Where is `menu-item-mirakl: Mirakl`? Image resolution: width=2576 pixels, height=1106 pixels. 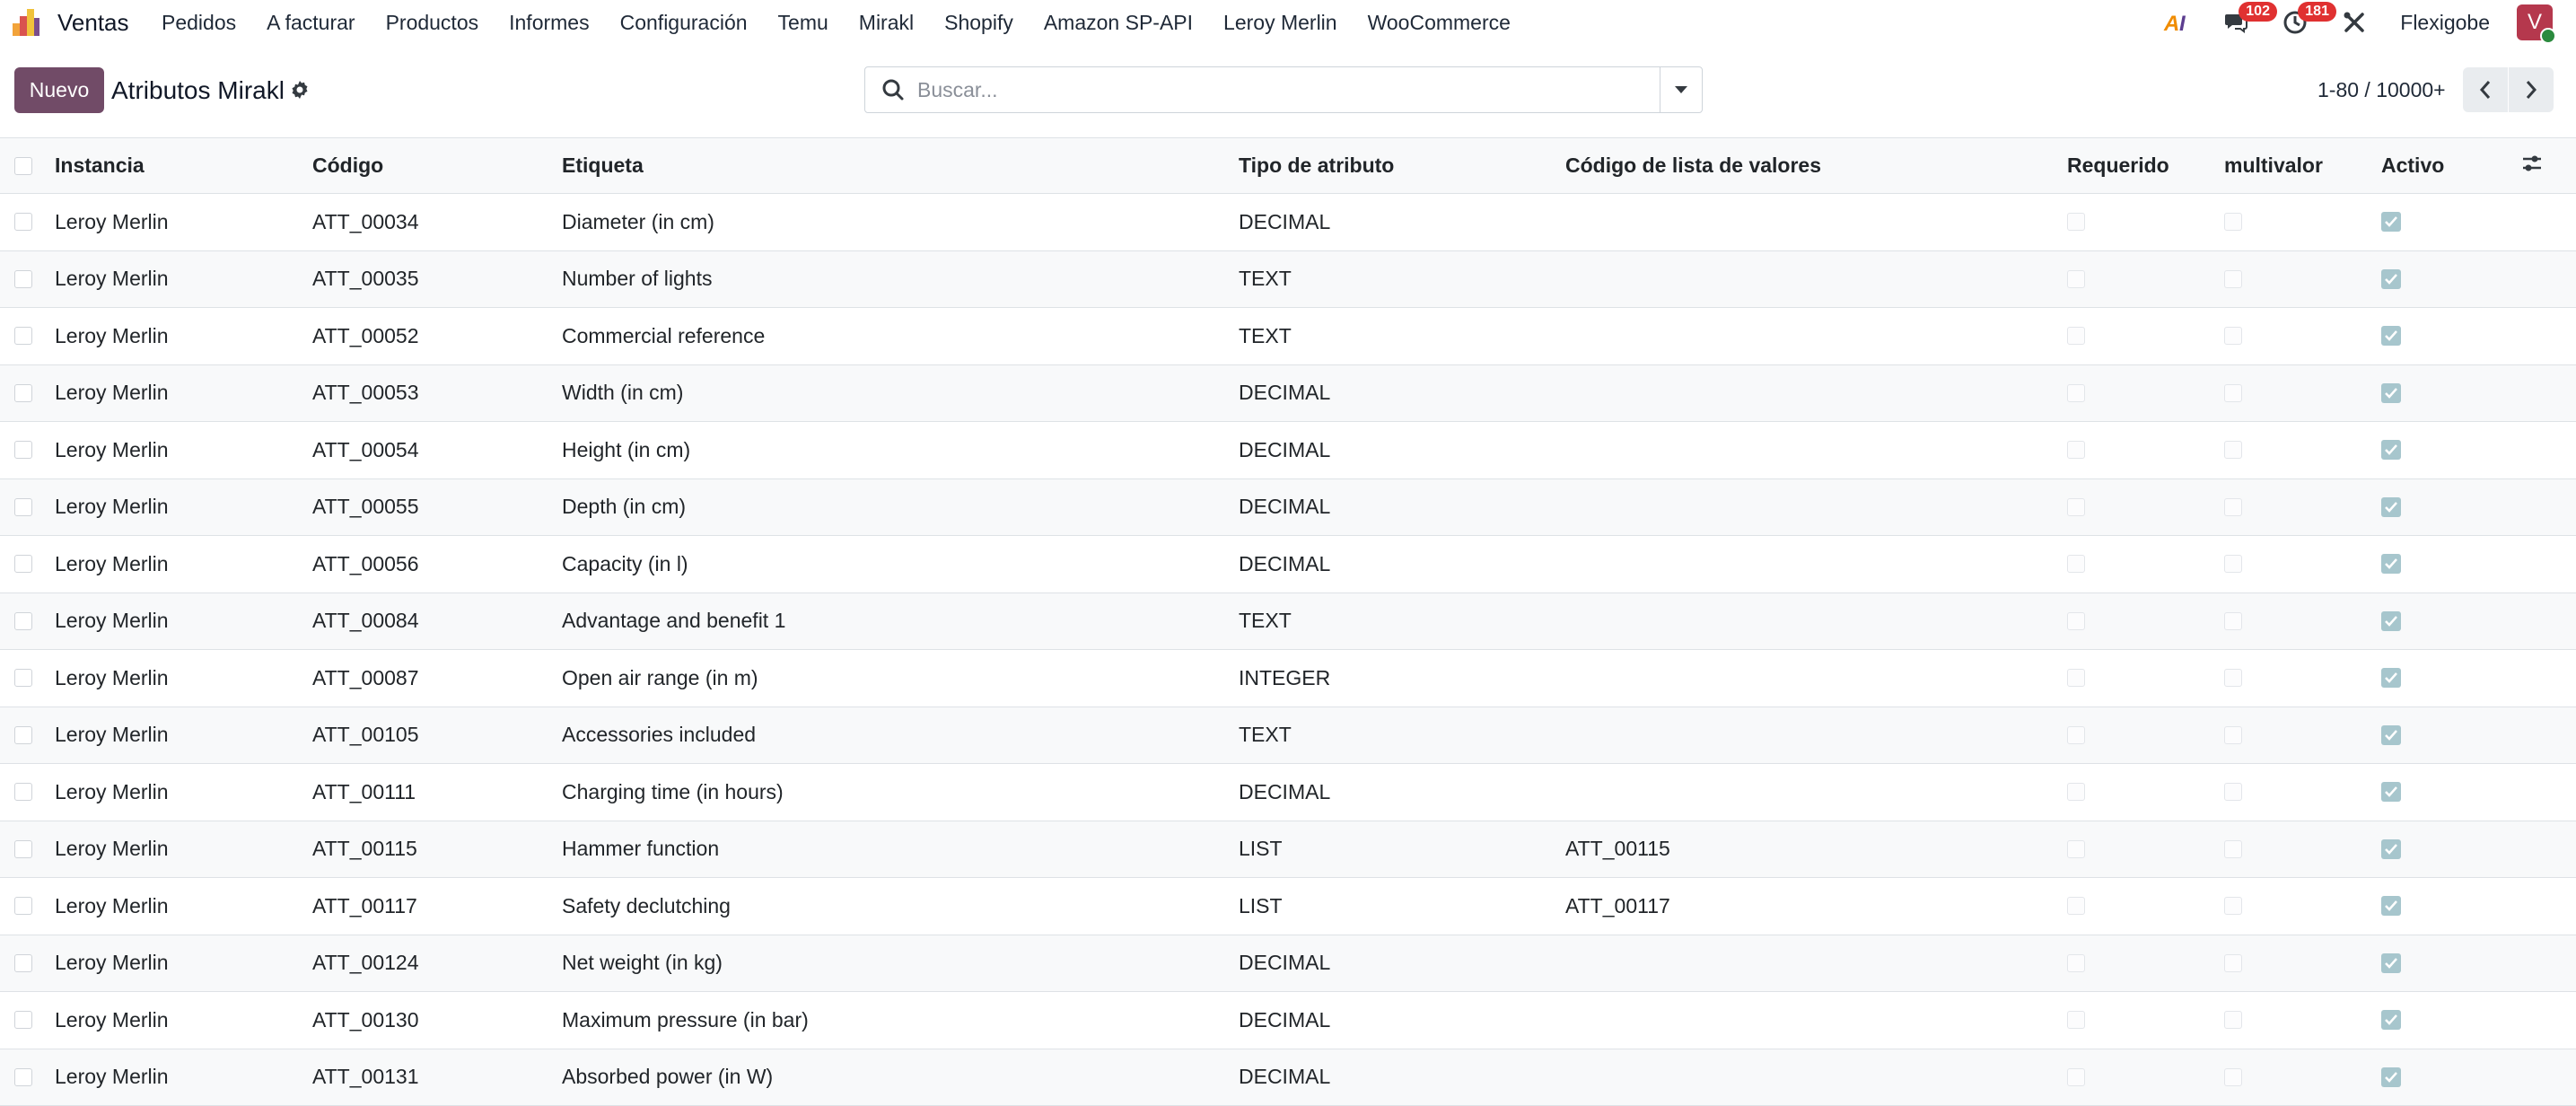
menu-item-mirakl: Mirakl is located at coordinates (886, 23).